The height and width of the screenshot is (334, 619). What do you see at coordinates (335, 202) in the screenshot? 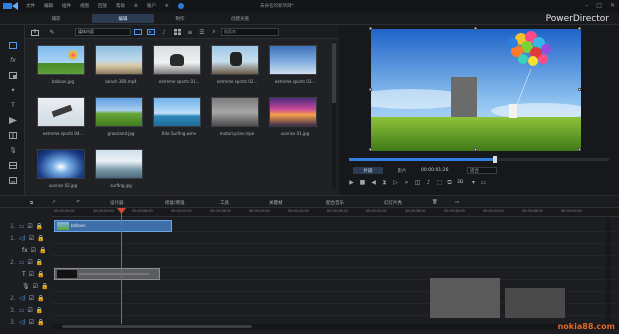
I see `fit-music-button: 配合音乐` at bounding box center [335, 202].